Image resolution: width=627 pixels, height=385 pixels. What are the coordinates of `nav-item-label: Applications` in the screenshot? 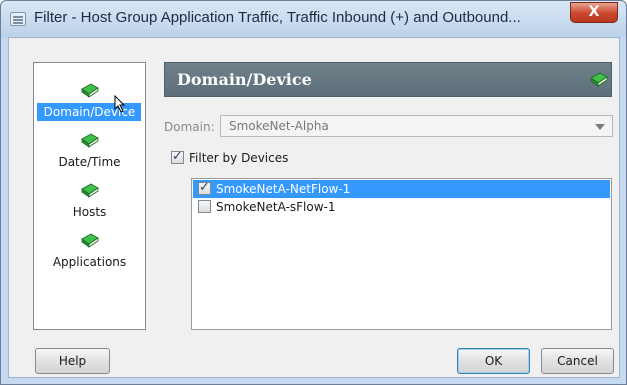 It's located at (89, 262).